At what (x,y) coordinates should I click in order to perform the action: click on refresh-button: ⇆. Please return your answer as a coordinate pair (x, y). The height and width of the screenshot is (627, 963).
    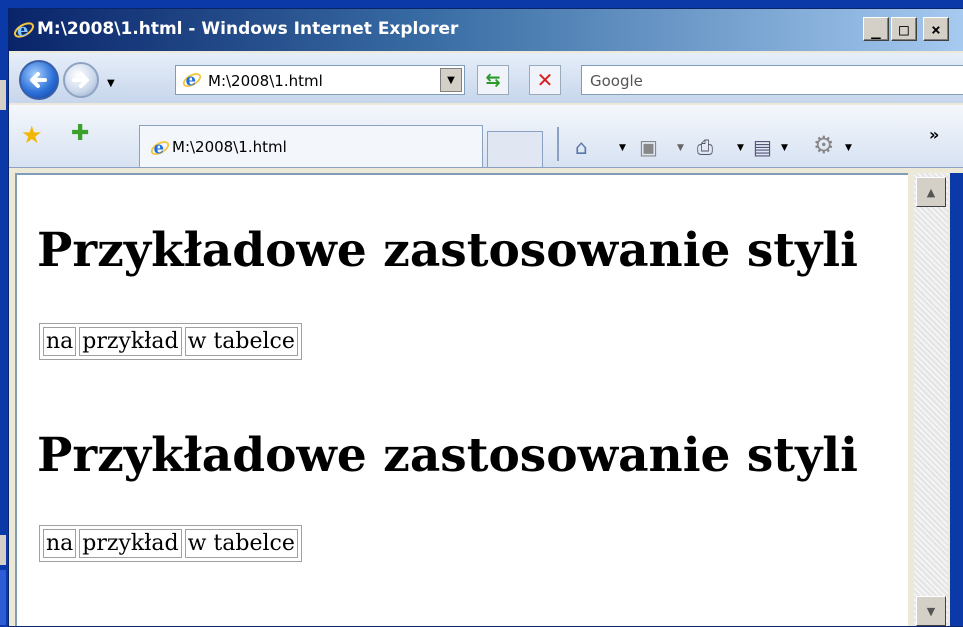
    Looking at the image, I should click on (493, 80).